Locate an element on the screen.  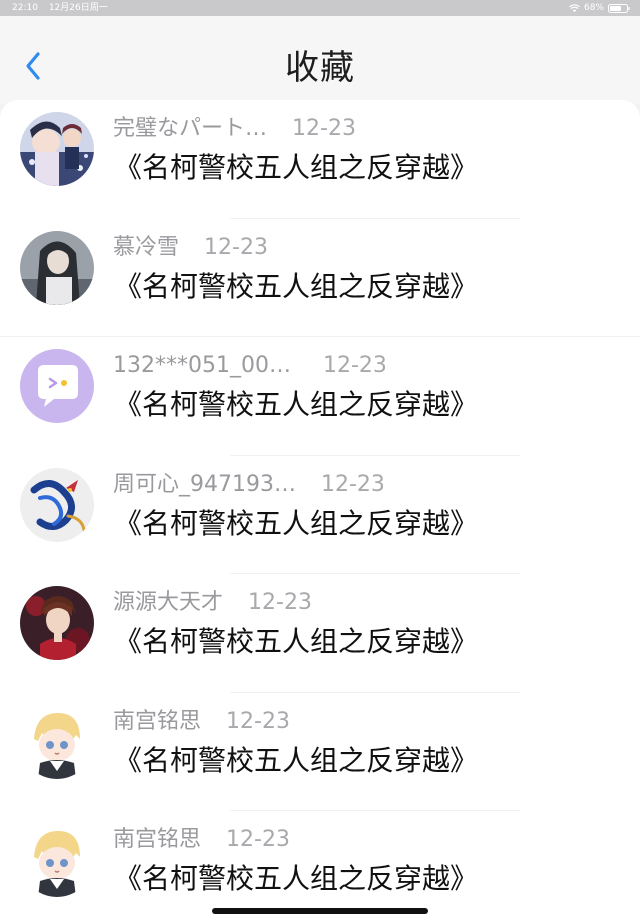
item-meta: 132***051_009… 12-23 is located at coordinates (250, 366).